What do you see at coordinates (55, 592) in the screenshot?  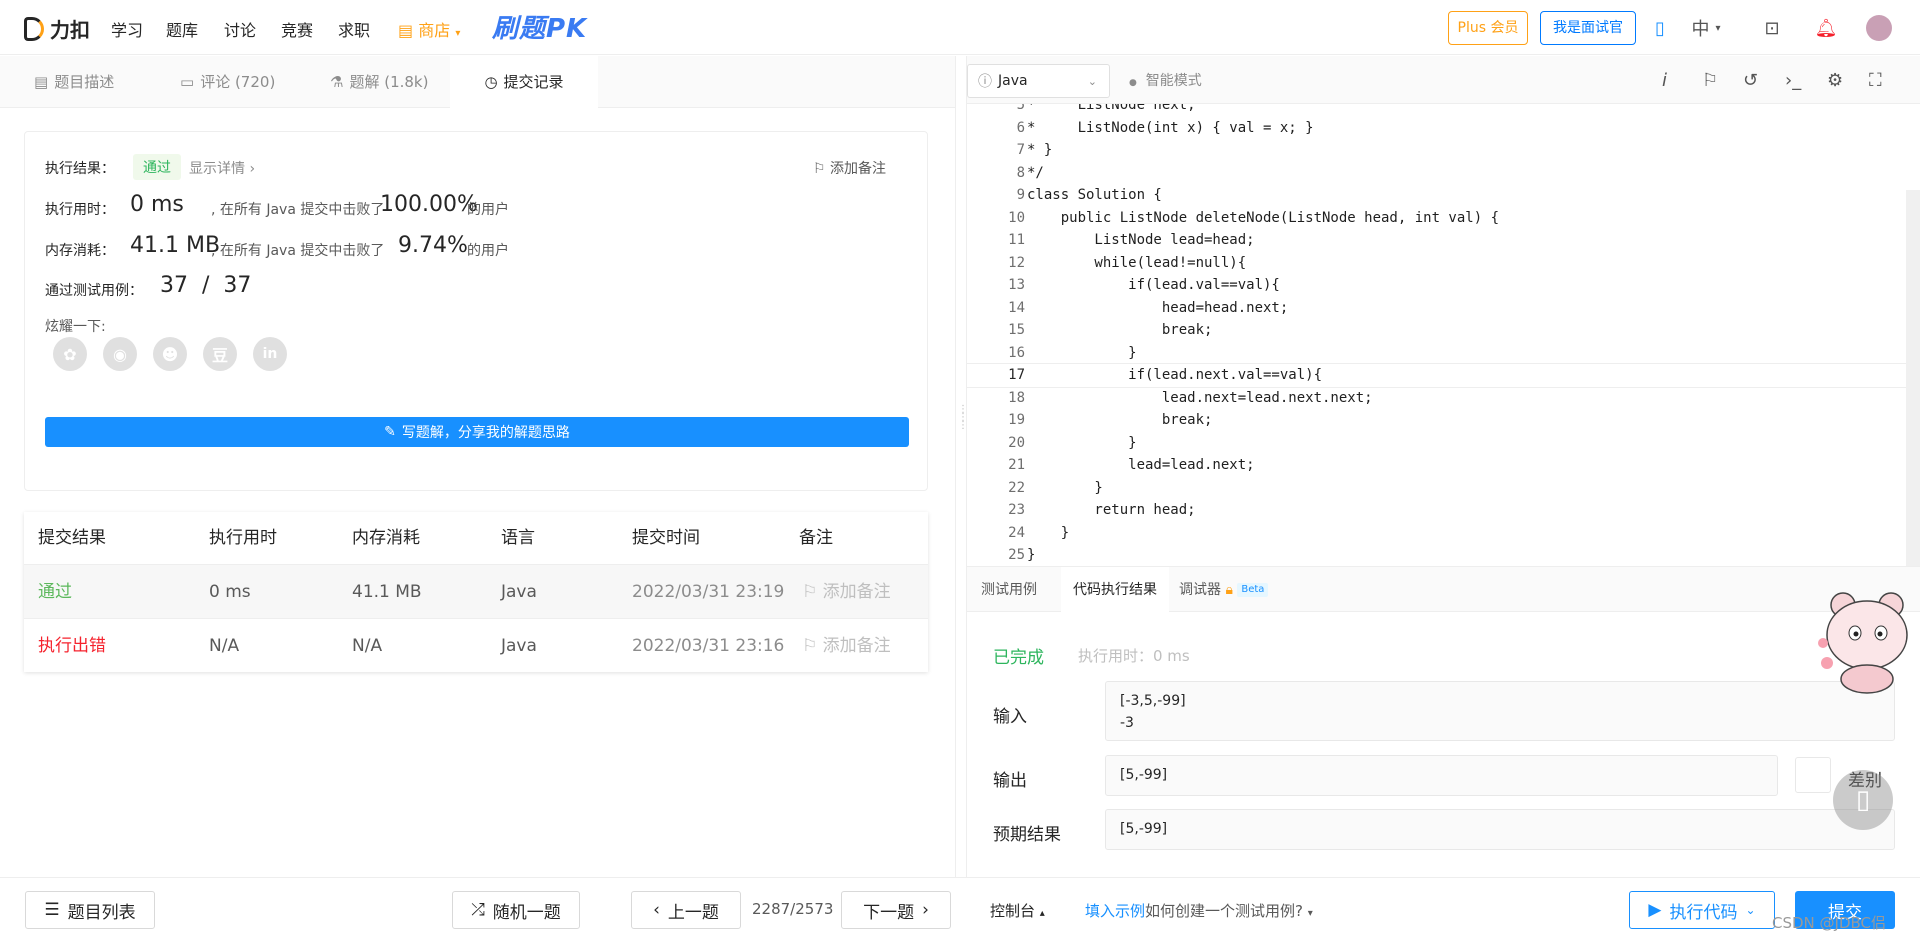 I see `row-status: 通过` at bounding box center [55, 592].